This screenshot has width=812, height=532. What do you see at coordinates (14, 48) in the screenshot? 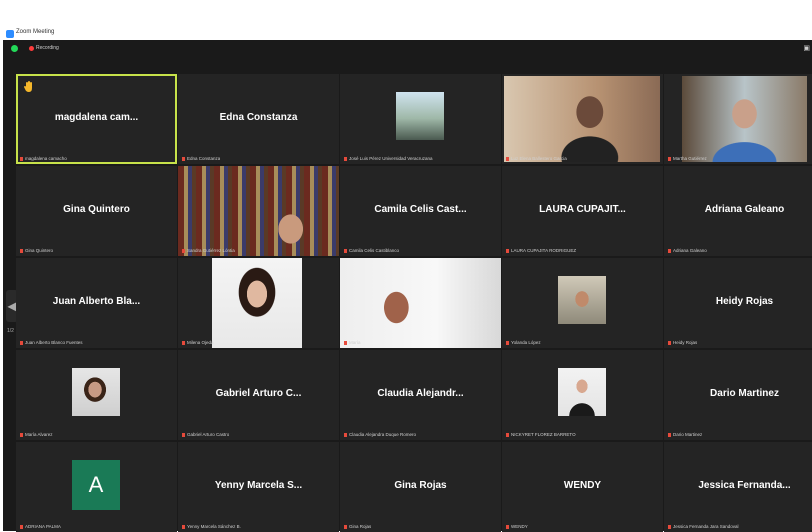
I see `security-shield-icon` at bounding box center [14, 48].